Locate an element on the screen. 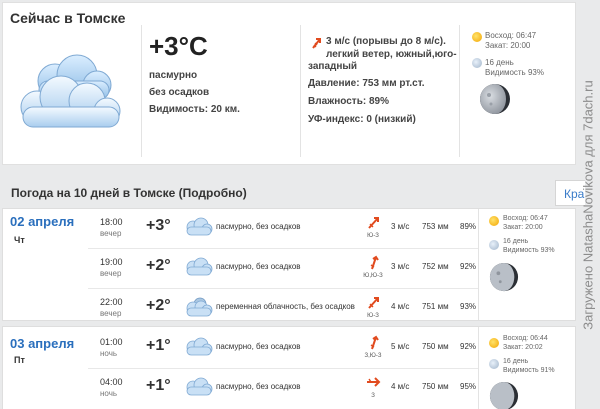 The width and height of the screenshot is (600, 409). day-date: 03 апреля is located at coordinates (42, 343).